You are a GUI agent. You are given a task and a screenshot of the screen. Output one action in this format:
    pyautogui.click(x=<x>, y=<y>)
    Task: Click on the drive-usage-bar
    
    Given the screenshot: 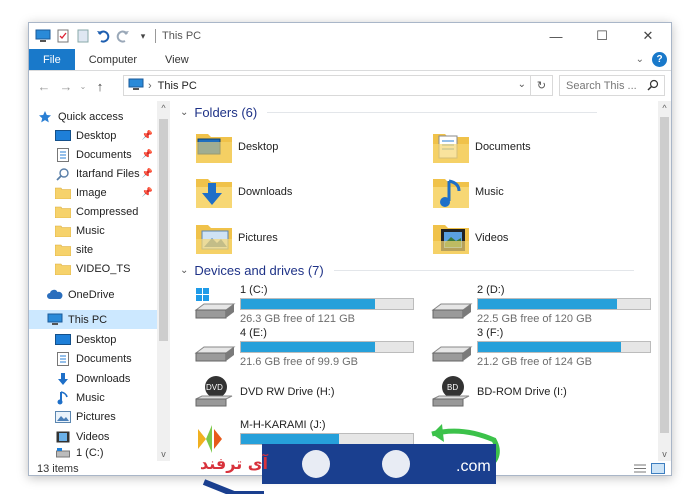 What is the action you would take?
    pyautogui.click(x=327, y=304)
    